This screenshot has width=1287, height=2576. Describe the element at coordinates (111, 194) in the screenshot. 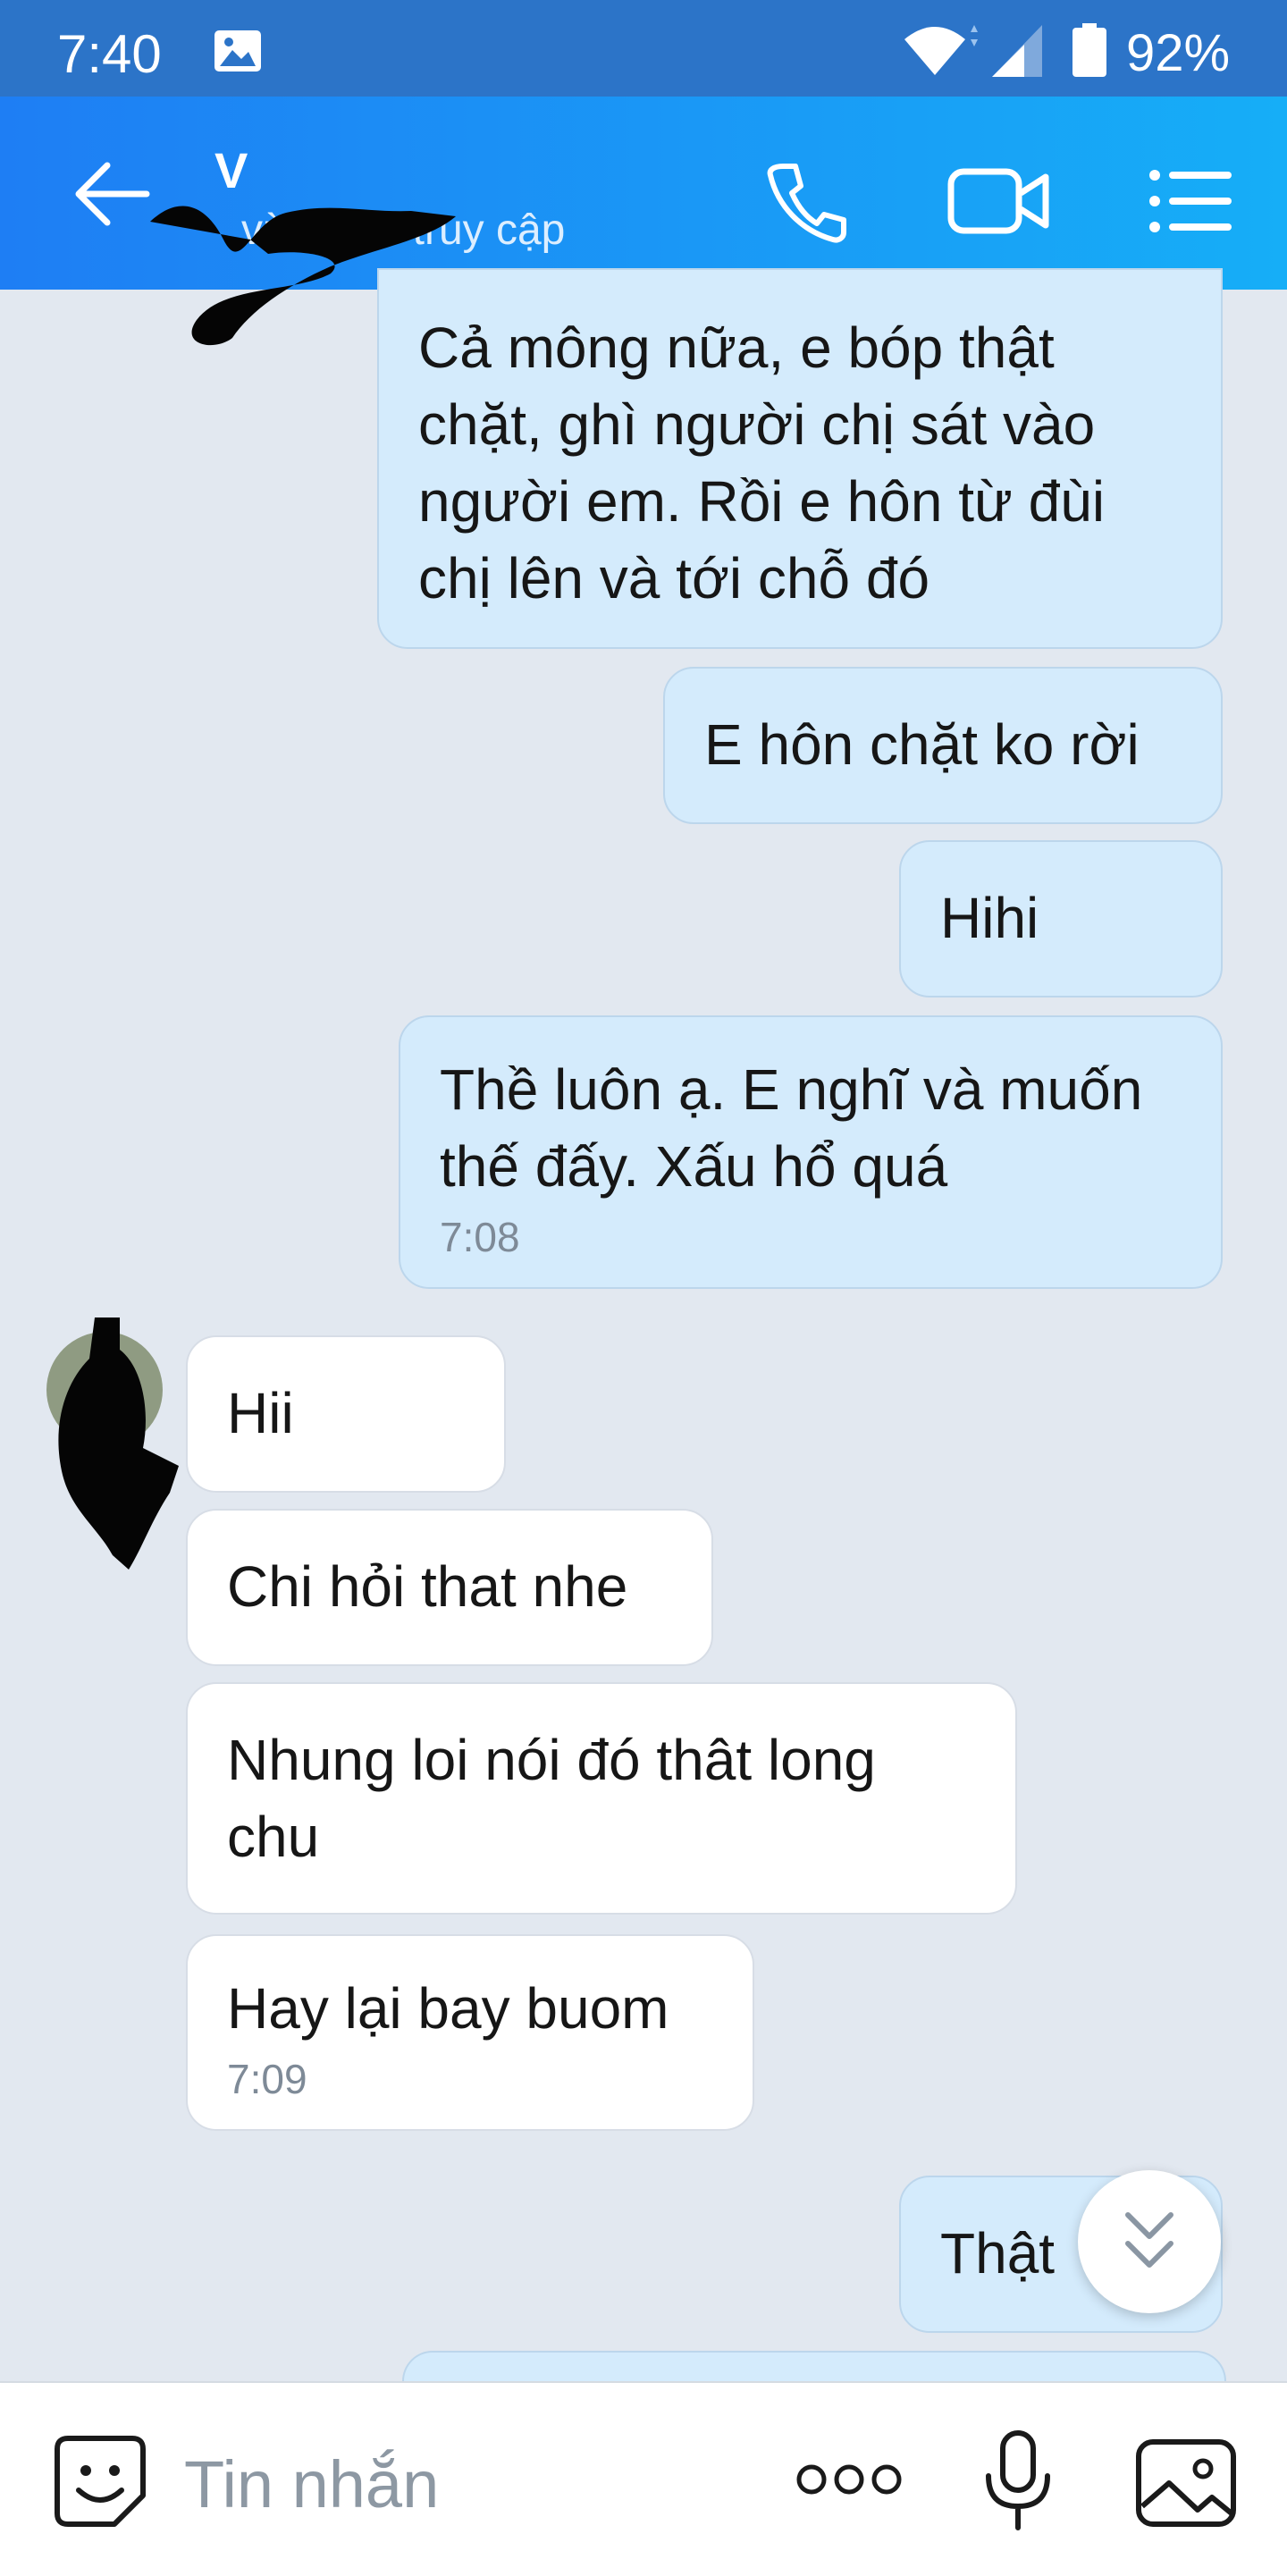

I see `back-arrow-icon` at that location.